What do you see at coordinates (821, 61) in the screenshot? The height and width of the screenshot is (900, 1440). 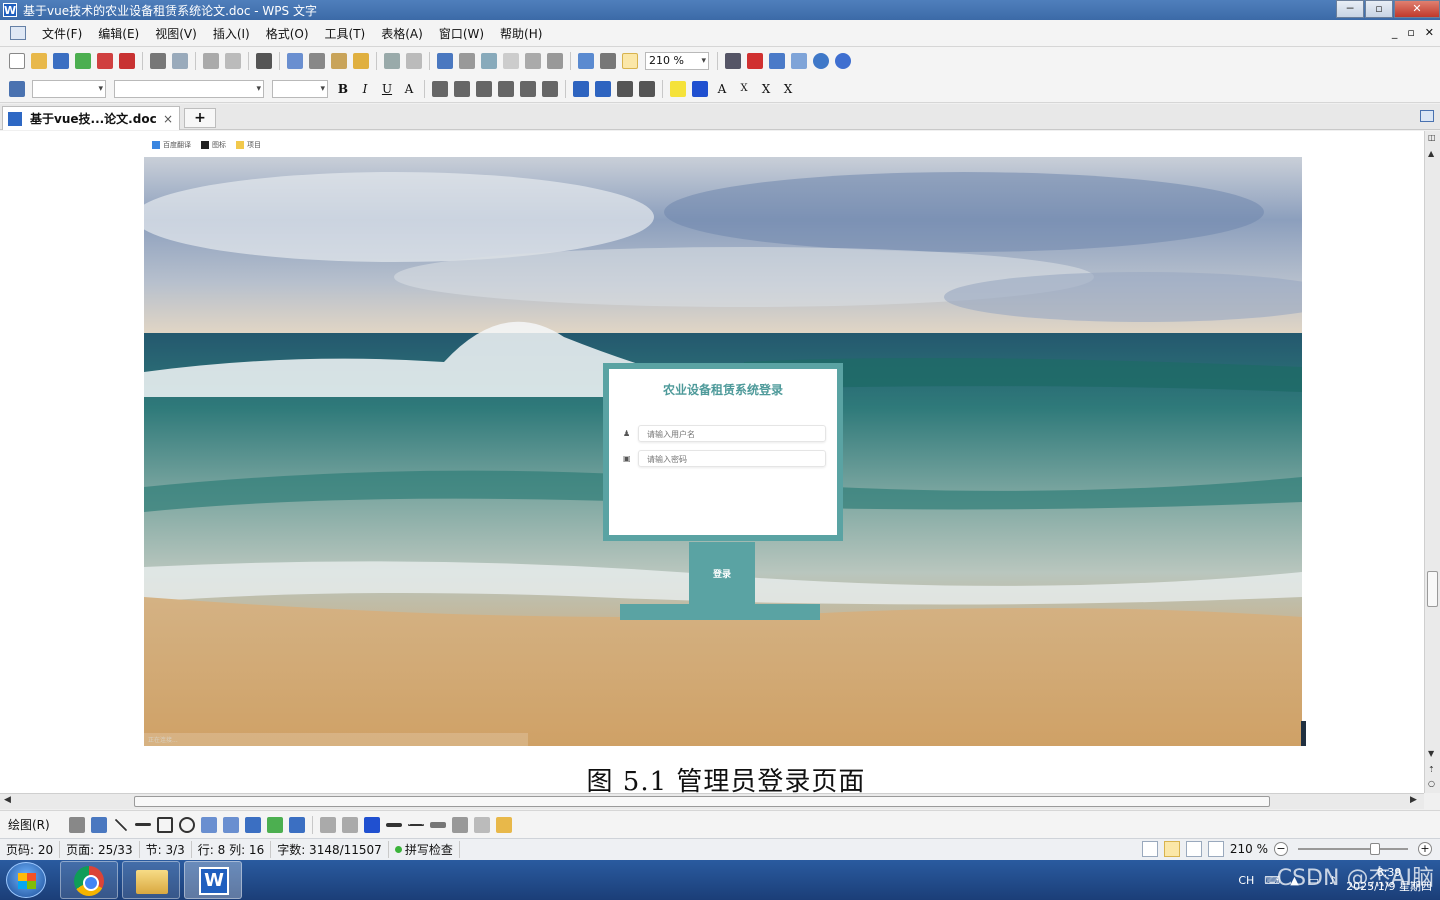 I see `online-icon` at bounding box center [821, 61].